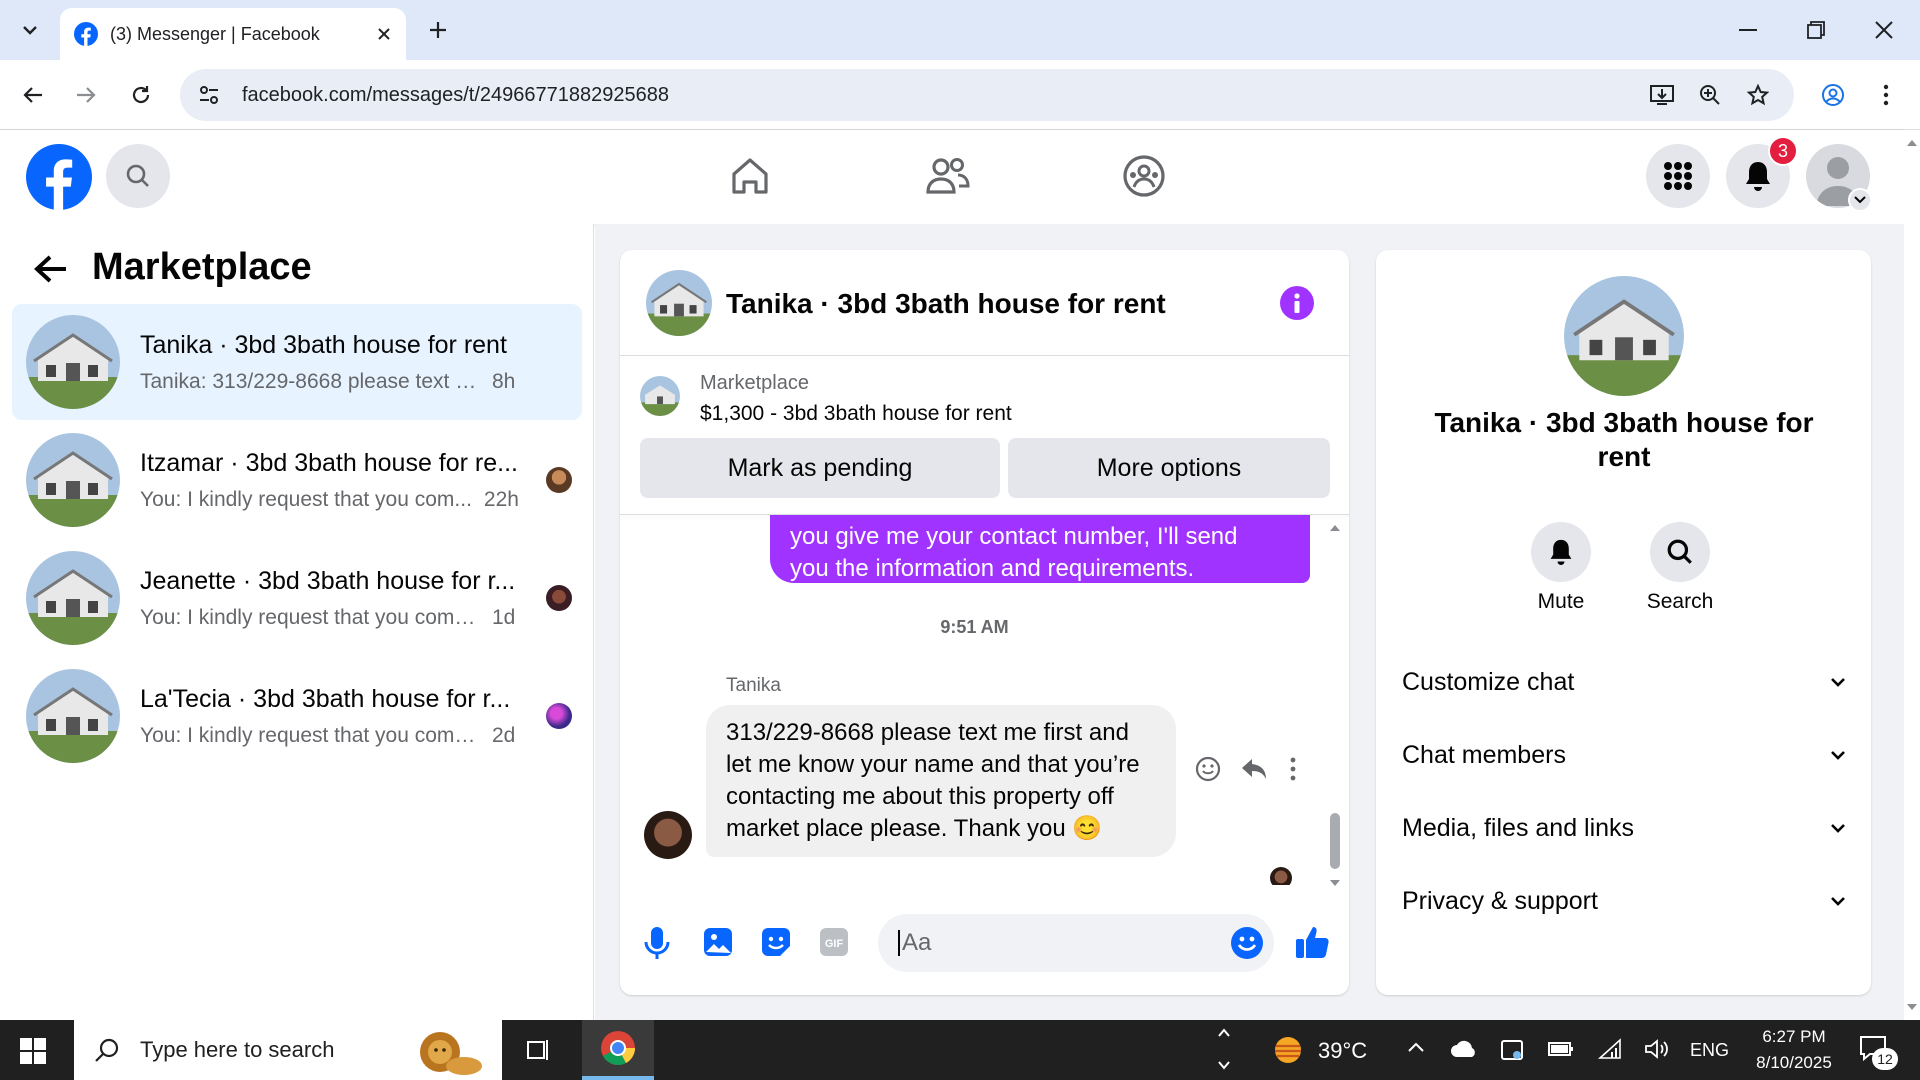  I want to click on battery-icon, so click(1561, 1049).